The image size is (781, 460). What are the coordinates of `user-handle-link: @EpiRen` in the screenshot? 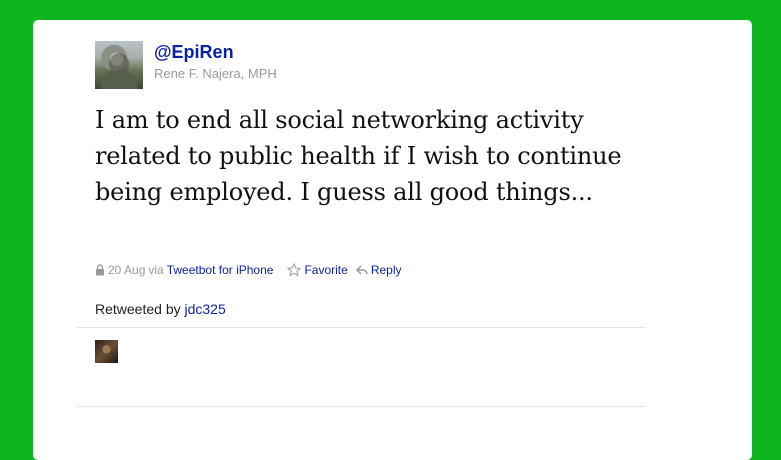 It's located at (194, 52).